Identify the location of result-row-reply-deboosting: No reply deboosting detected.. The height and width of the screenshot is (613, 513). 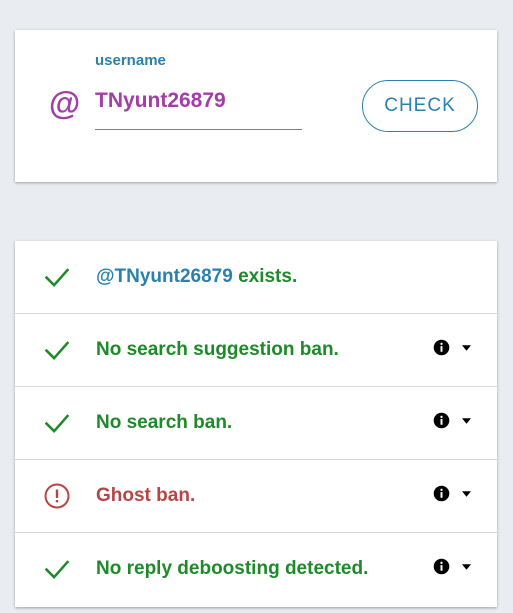
(256, 569).